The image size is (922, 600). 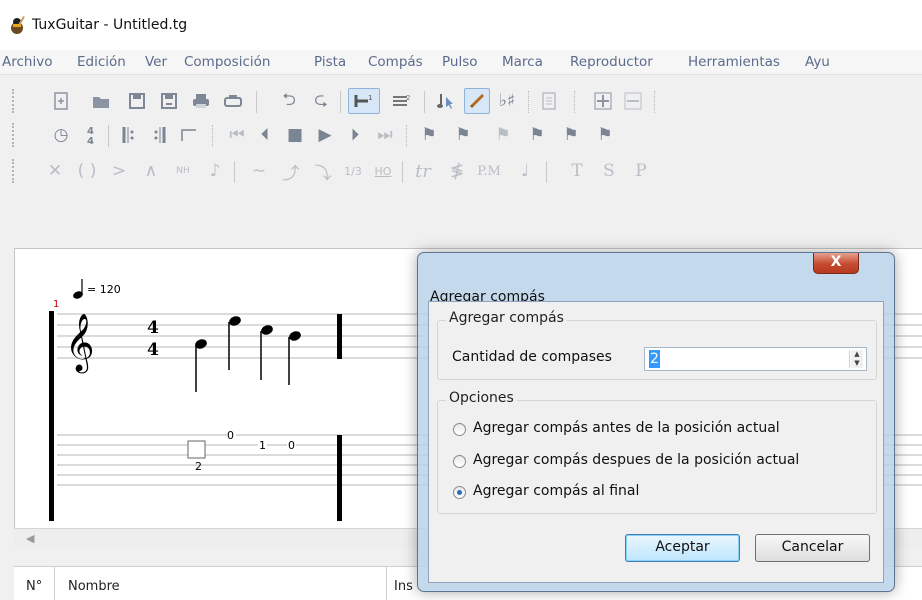 I want to click on close-button: X, so click(x=836, y=263).